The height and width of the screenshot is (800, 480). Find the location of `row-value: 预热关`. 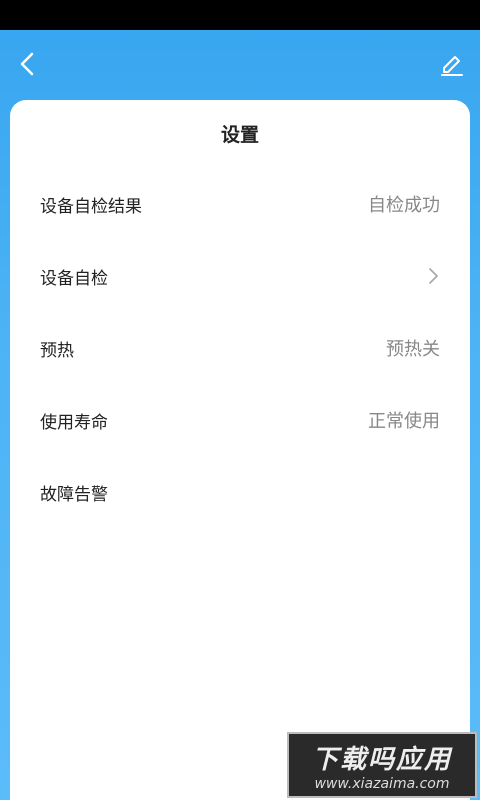

row-value: 预热关 is located at coordinates (413, 349).